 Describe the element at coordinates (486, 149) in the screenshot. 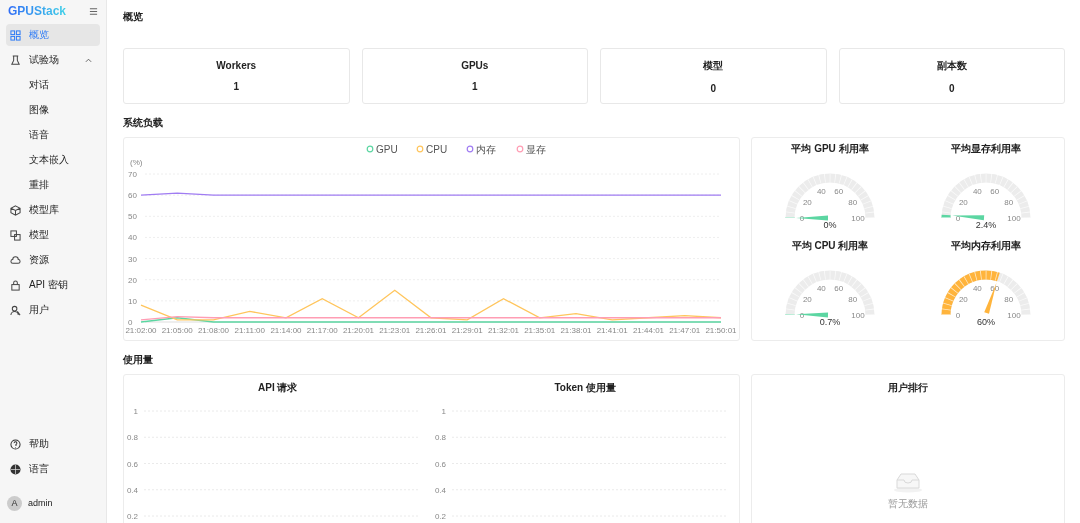

I see `legend-label: 内存` at that location.